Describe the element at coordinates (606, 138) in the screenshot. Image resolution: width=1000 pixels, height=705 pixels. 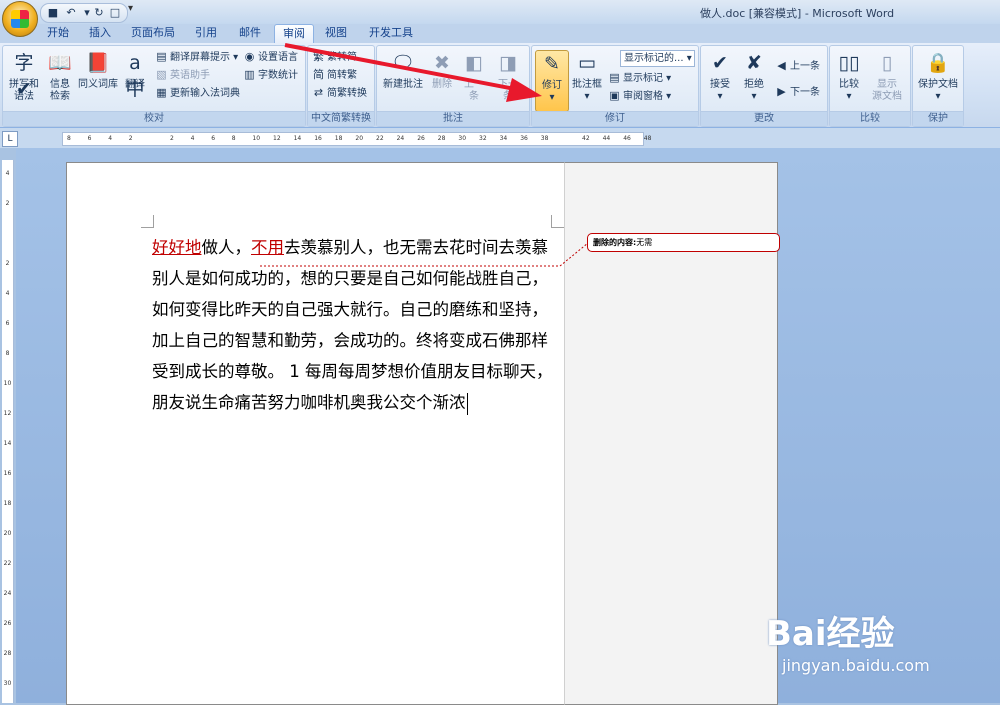
I see `ruler-tick-label: 44` at that location.